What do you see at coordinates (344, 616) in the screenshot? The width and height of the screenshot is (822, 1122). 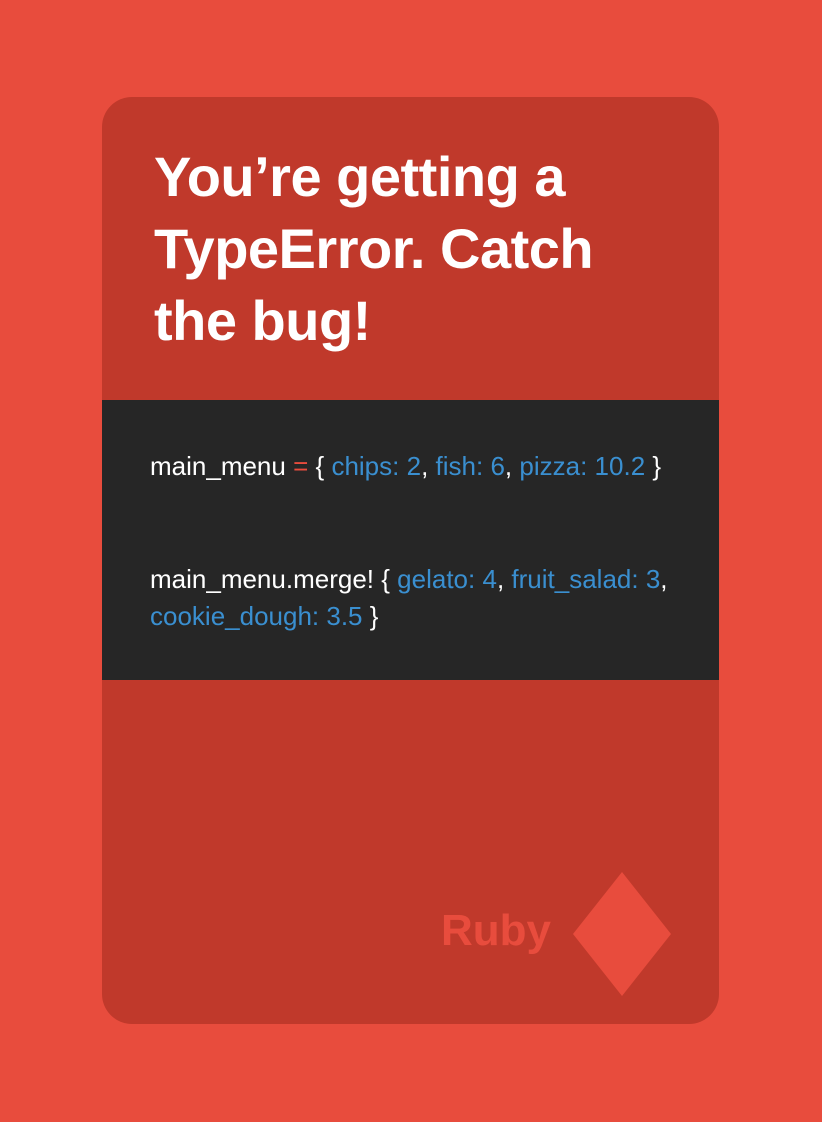 I see `code-value: 3.5` at bounding box center [344, 616].